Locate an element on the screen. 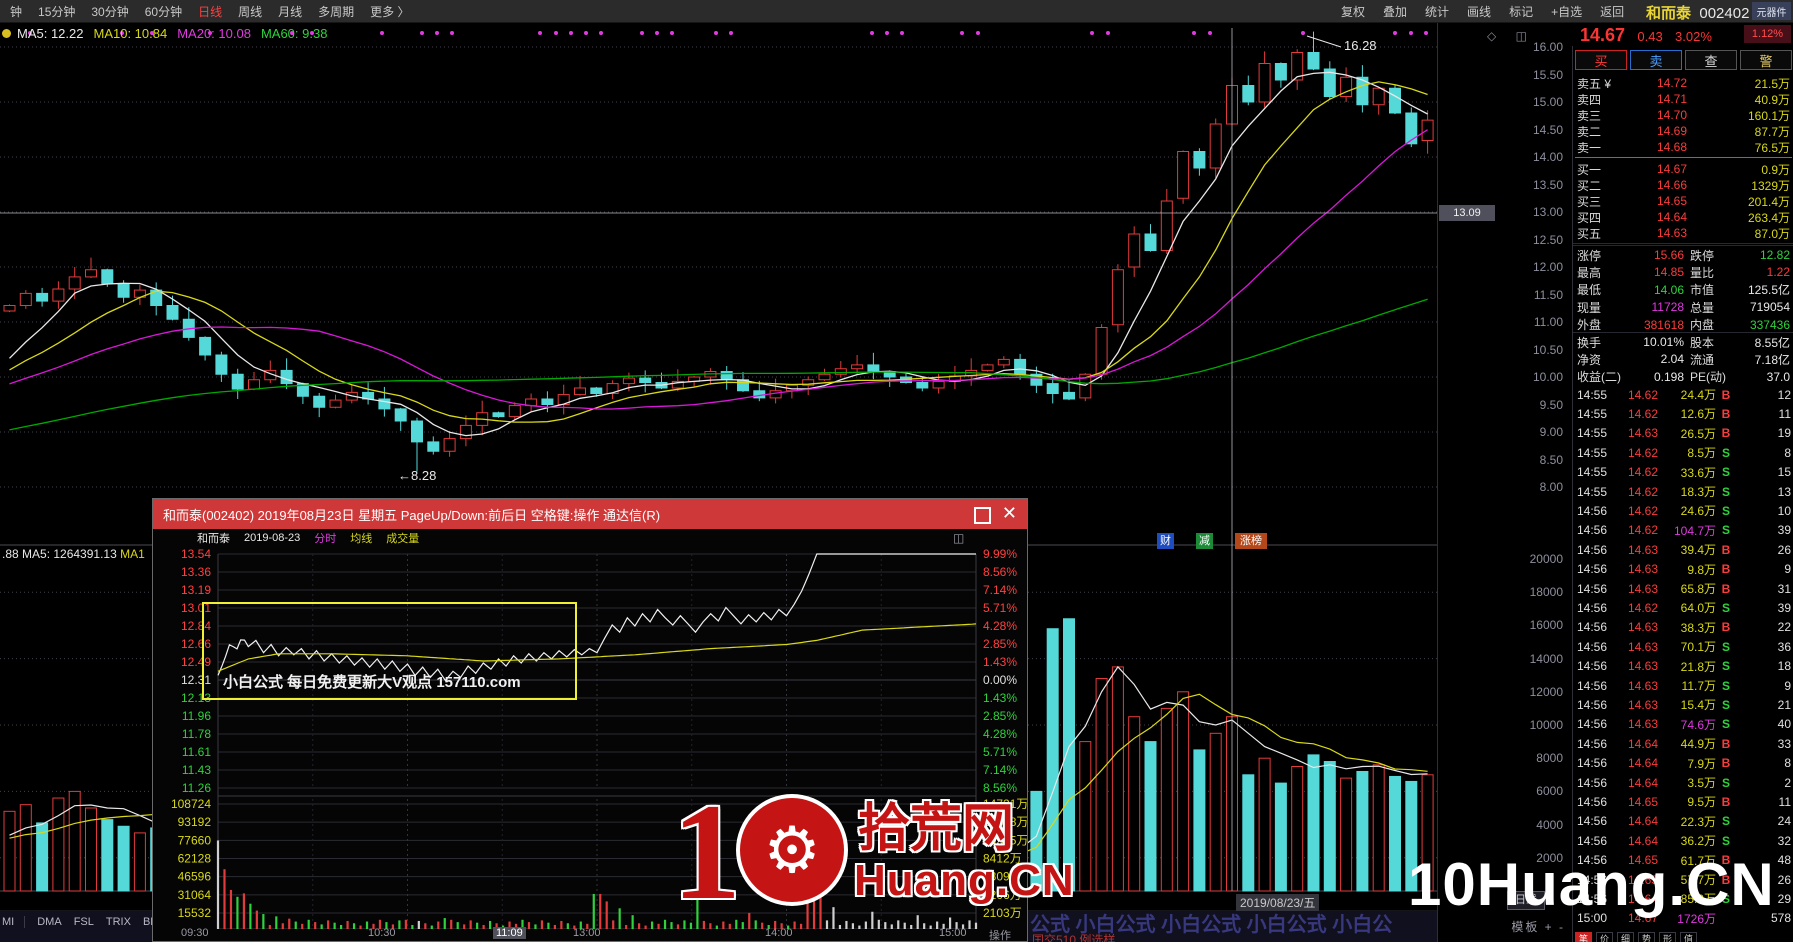 The image size is (1793, 942). trade-button: 卖 is located at coordinates (1656, 60).